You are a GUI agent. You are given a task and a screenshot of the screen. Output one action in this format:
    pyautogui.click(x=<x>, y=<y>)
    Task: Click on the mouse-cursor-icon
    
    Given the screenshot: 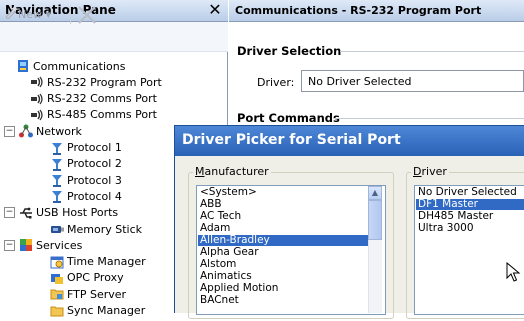 What is the action you would take?
    pyautogui.click(x=513, y=272)
    